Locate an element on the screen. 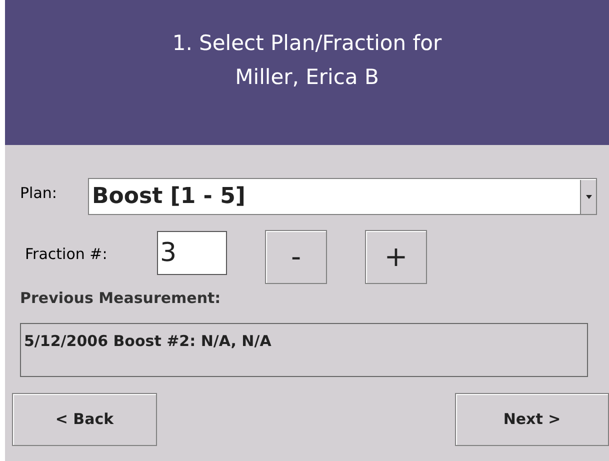  plan-dropdown: Boost [1 - 5] is located at coordinates (342, 196).